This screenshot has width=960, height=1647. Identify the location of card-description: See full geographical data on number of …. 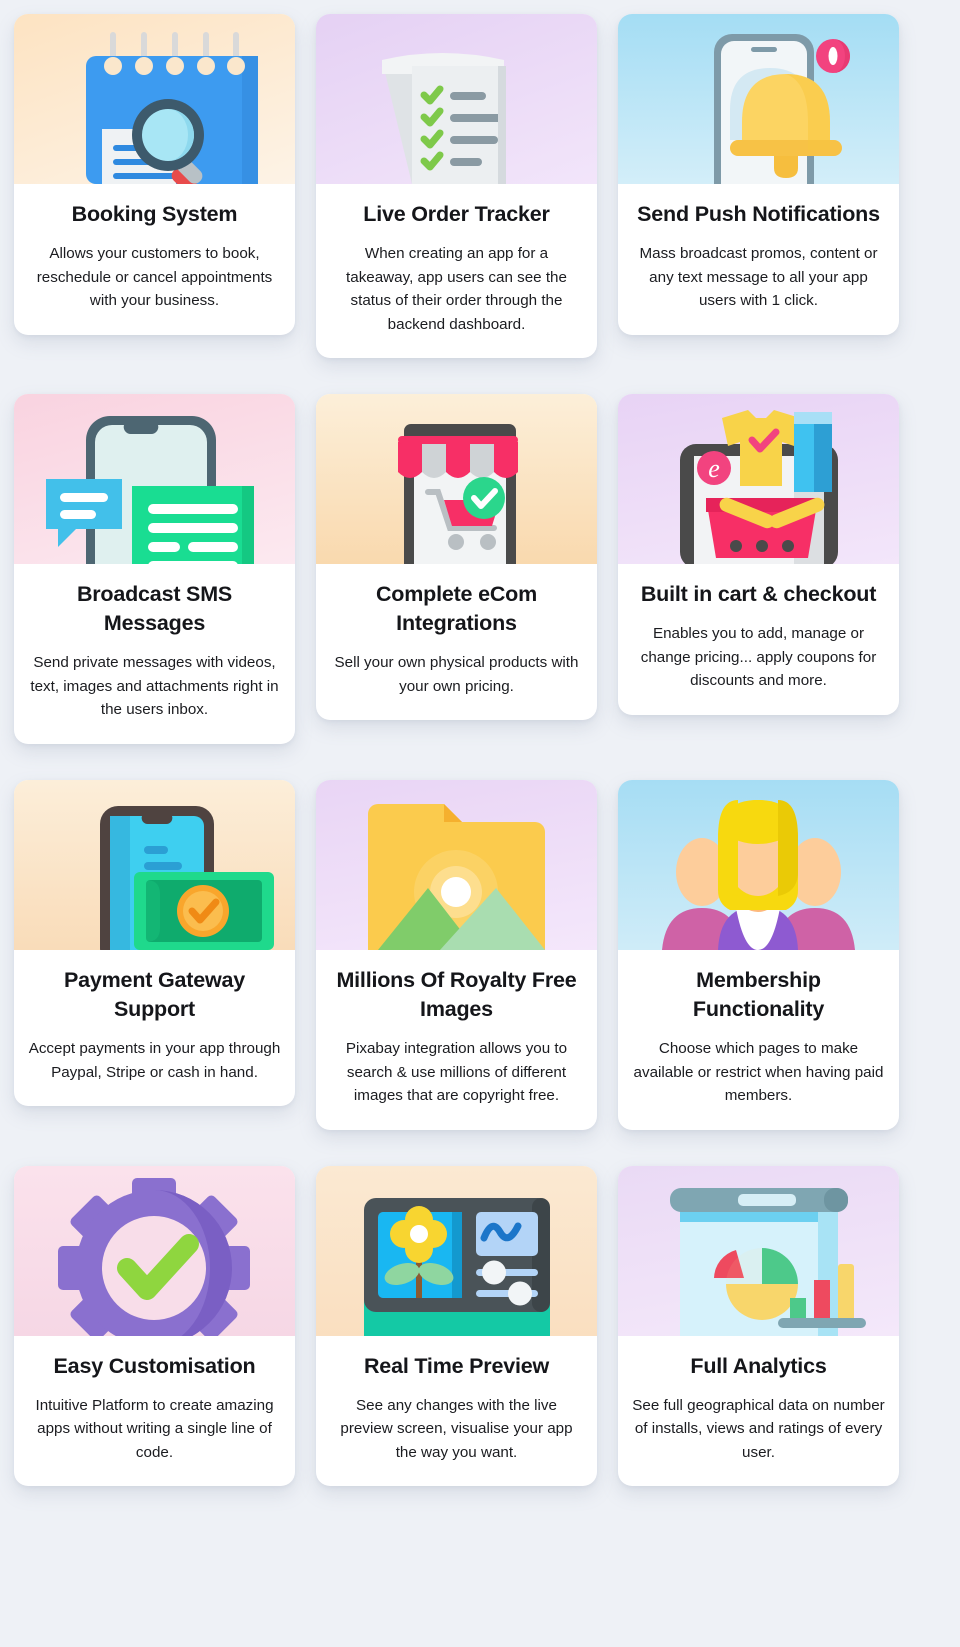
(758, 1428).